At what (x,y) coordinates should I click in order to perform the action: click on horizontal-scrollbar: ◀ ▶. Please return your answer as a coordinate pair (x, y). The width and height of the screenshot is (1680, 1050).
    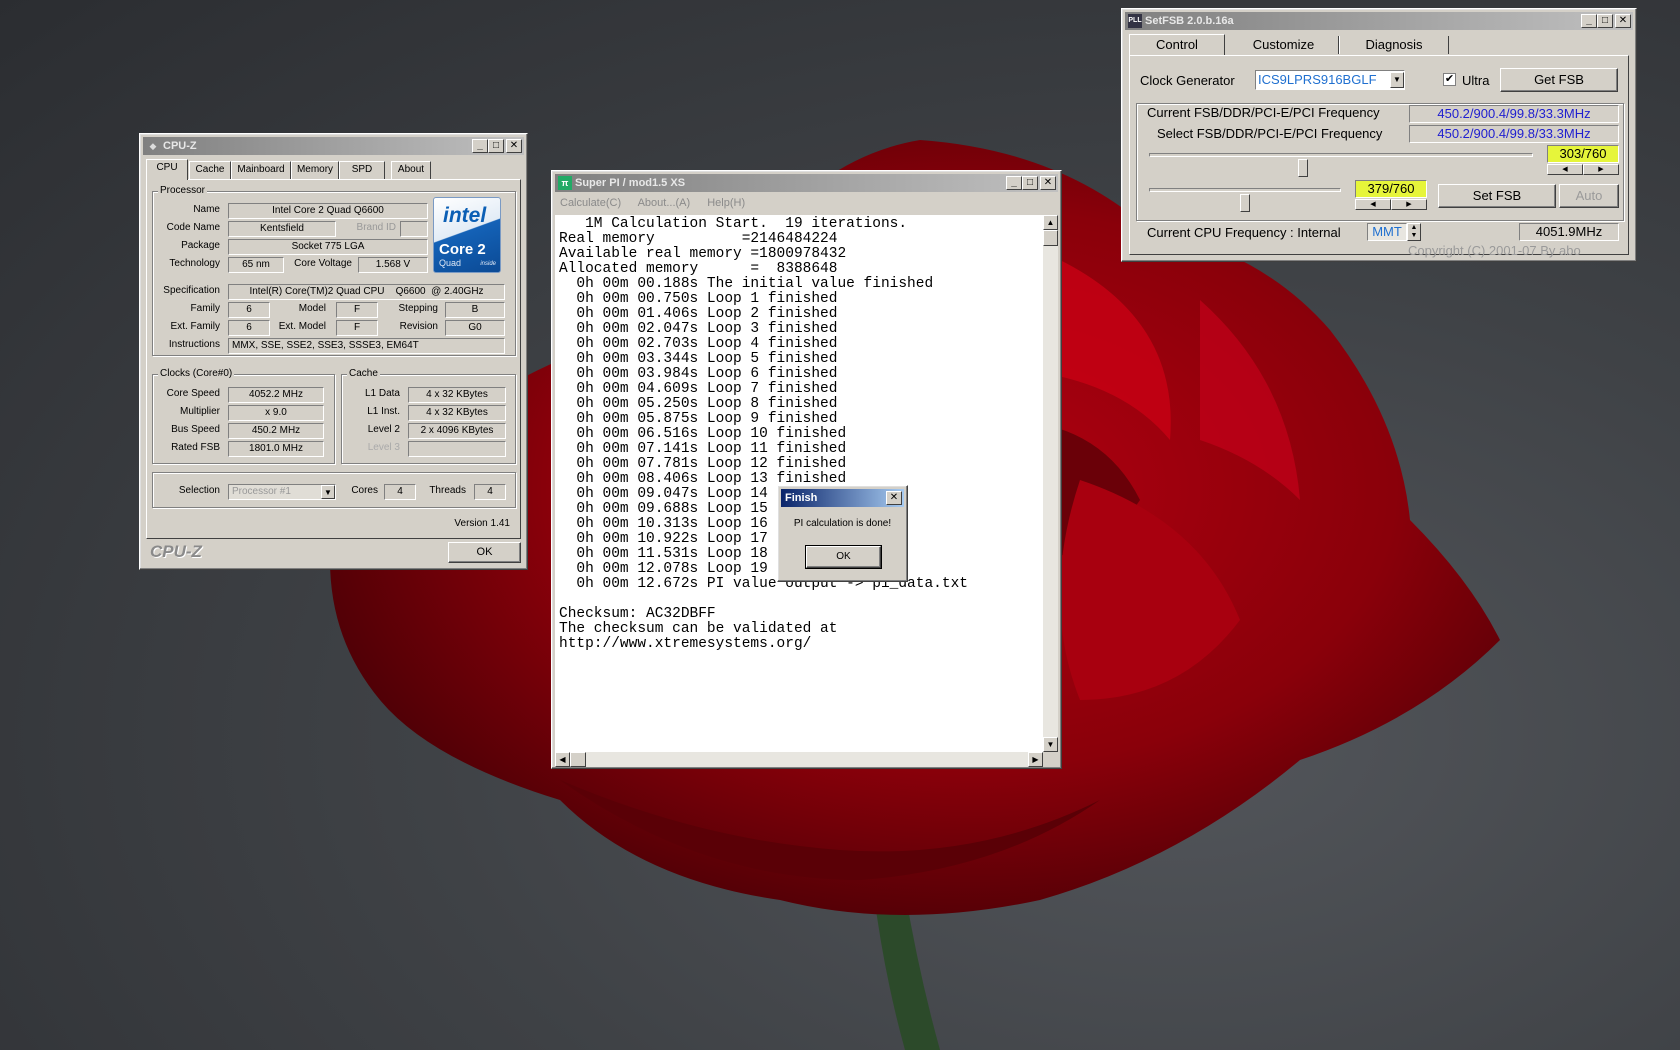
    Looking at the image, I should click on (799, 759).